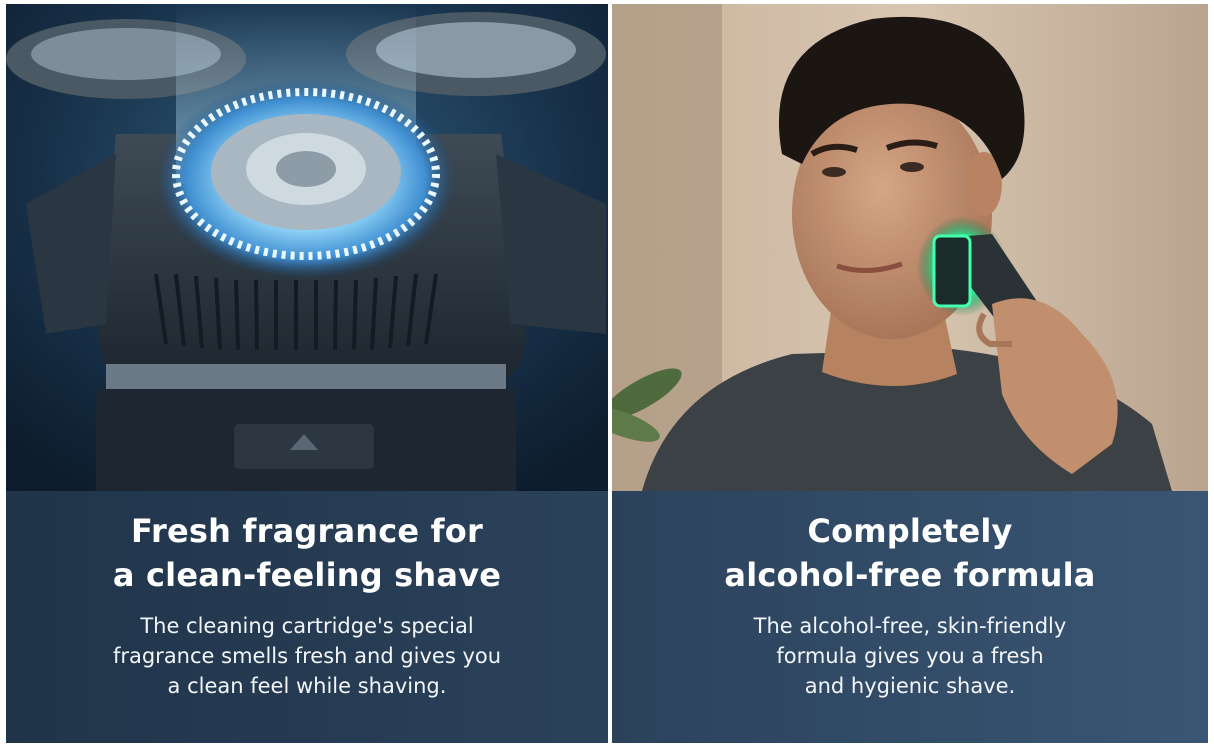 The width and height of the screenshot is (1214, 747). What do you see at coordinates (910, 553) in the screenshot?
I see `alcohol-free-headline: Completely alcohol-free formula` at bounding box center [910, 553].